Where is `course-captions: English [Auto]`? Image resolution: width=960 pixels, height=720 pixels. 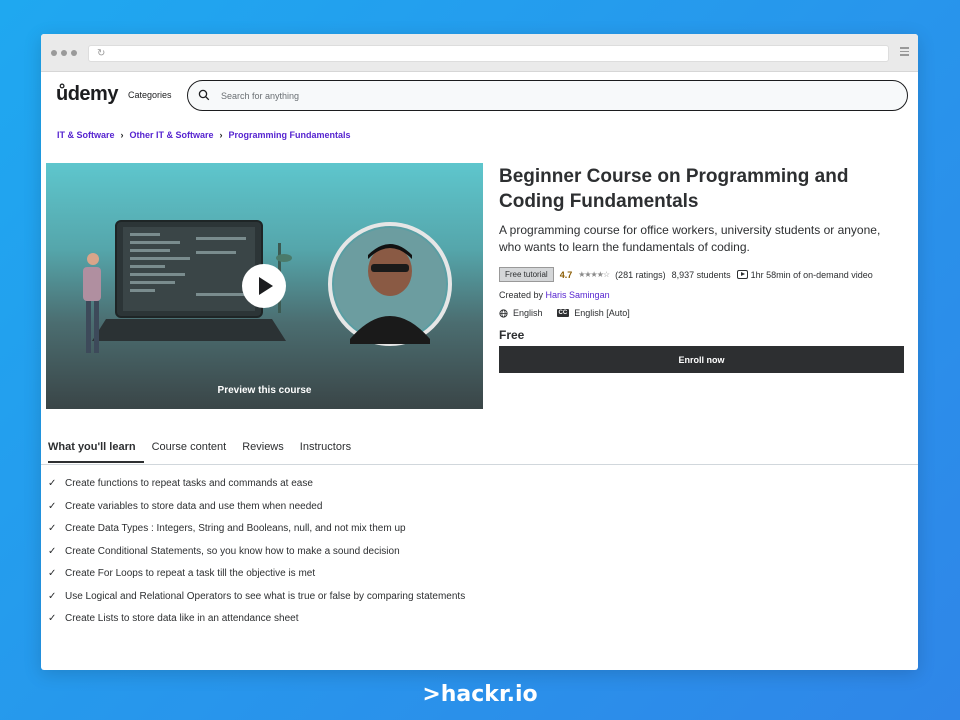 course-captions: English [Auto] is located at coordinates (602, 313).